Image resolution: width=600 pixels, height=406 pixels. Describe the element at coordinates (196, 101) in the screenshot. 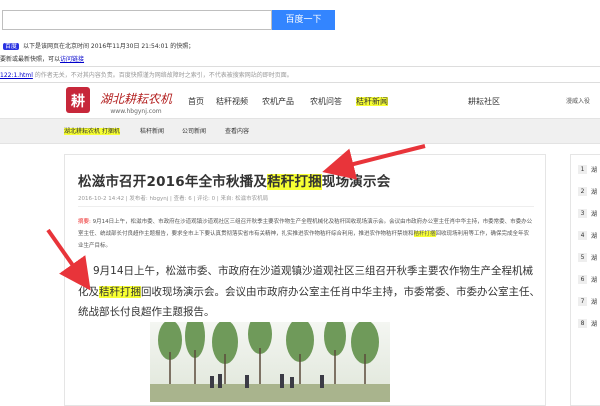

I see `nav-home: 首页` at that location.